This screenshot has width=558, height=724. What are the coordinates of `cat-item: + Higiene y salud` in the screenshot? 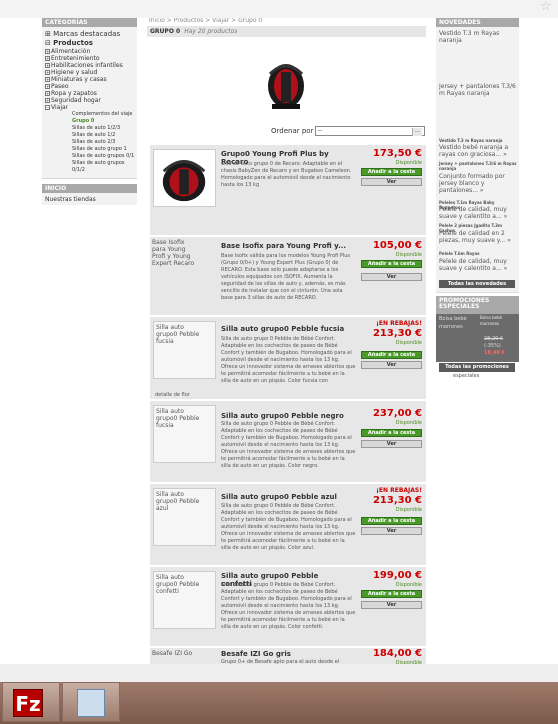 It's located at (90, 72).